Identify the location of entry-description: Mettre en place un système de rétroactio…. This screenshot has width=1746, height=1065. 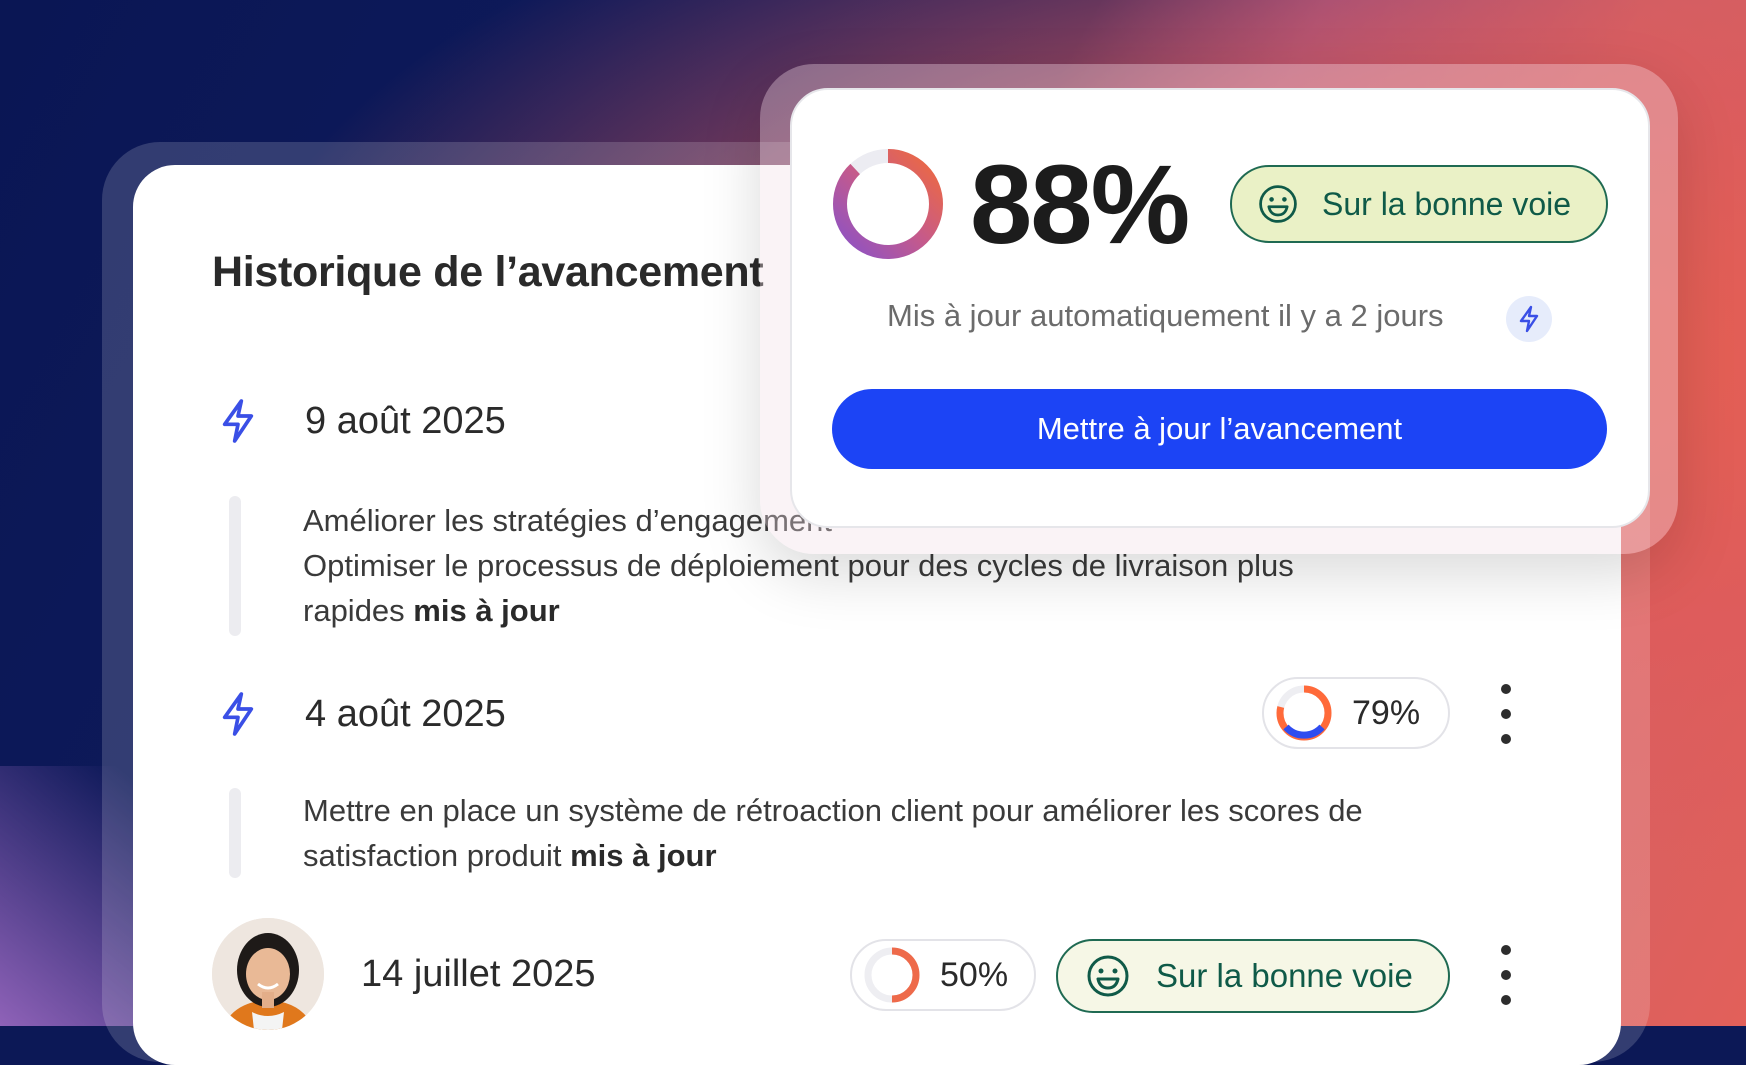
(893, 833).